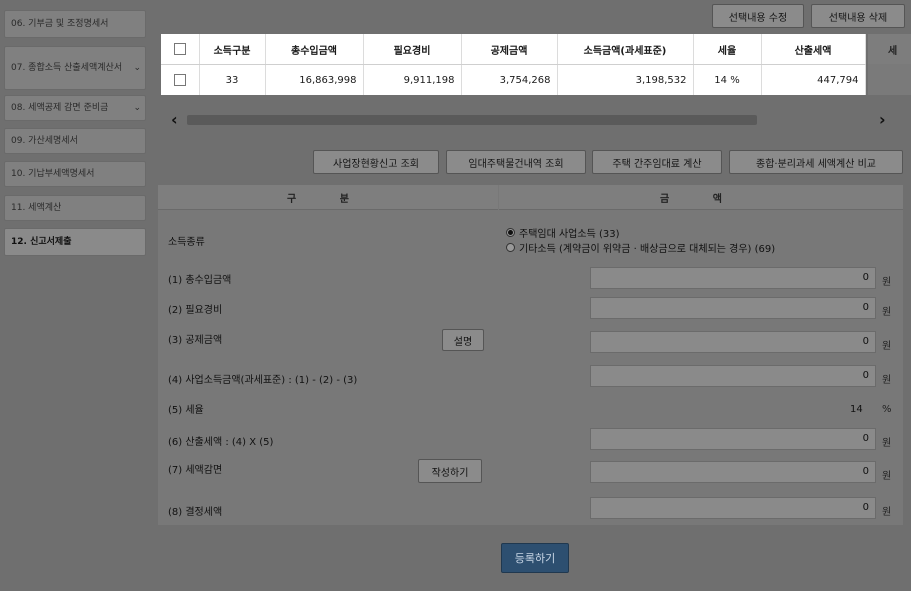 Image resolution: width=911 pixels, height=591 pixels. I want to click on row-label-final-tax: (8) 결정세액, so click(195, 512).